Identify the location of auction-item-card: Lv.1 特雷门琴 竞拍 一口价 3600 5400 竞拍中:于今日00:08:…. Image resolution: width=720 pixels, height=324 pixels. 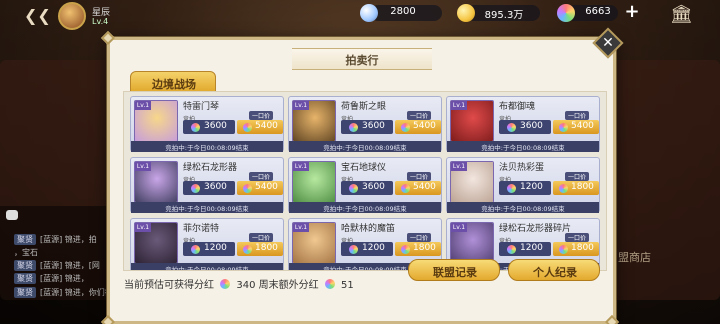
(207, 124).